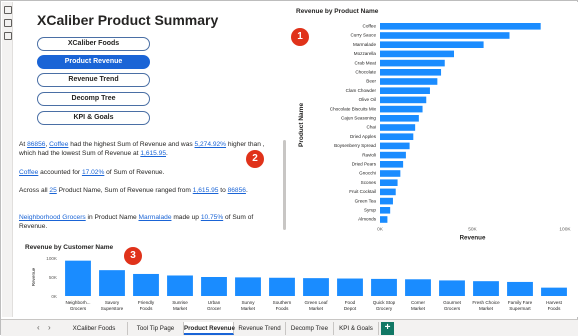 The image size is (578, 336). I want to click on narrative-value: 10.75%, so click(212, 217).